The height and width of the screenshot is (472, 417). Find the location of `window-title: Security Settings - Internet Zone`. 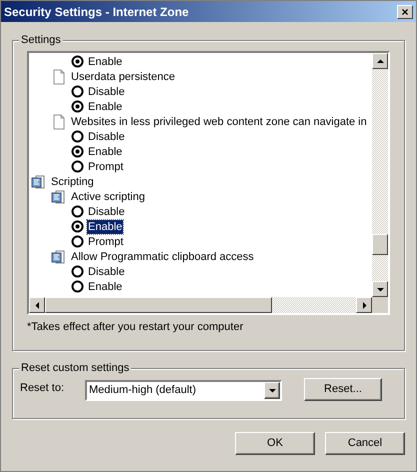

window-title: Security Settings - Internet Zone is located at coordinates (96, 12).